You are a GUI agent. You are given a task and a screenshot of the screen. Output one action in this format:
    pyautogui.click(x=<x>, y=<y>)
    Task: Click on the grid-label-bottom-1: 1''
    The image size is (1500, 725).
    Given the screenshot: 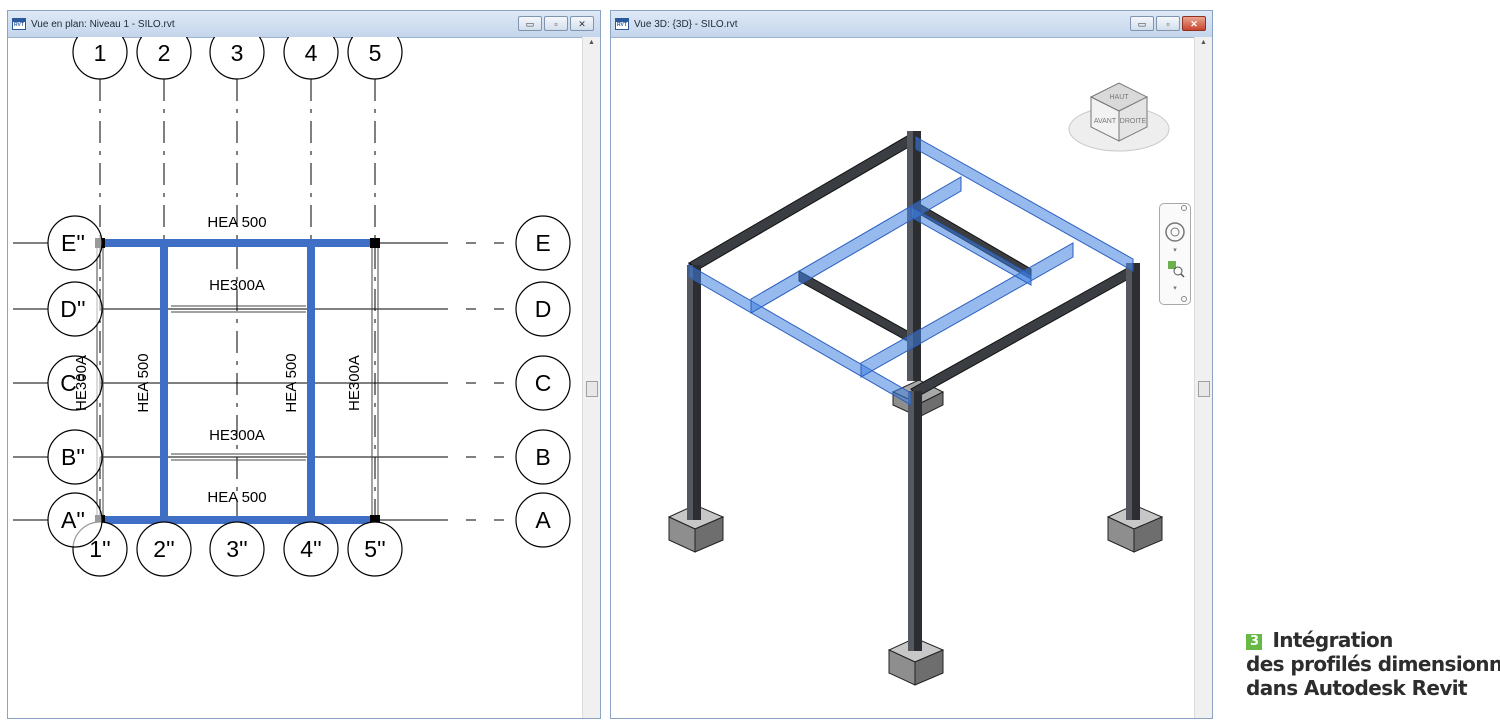 What is the action you would take?
    pyautogui.click(x=100, y=549)
    